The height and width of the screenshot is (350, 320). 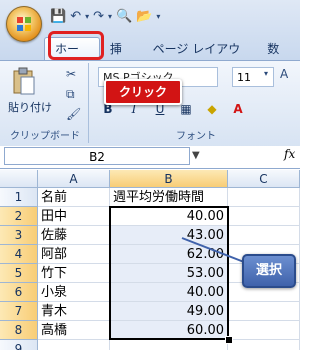 What do you see at coordinates (269, 271) in the screenshot?
I see `select-annotation: 選択` at bounding box center [269, 271].